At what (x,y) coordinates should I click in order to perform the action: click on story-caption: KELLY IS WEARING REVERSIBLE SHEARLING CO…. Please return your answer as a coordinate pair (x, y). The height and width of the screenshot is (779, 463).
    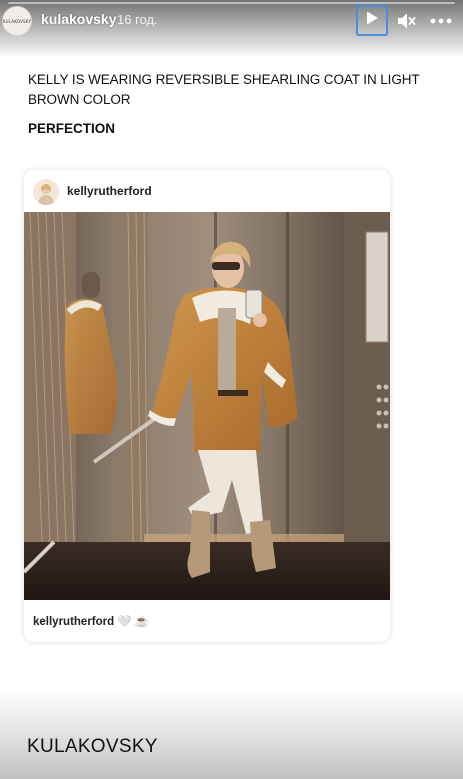
    Looking at the image, I should click on (224, 89).